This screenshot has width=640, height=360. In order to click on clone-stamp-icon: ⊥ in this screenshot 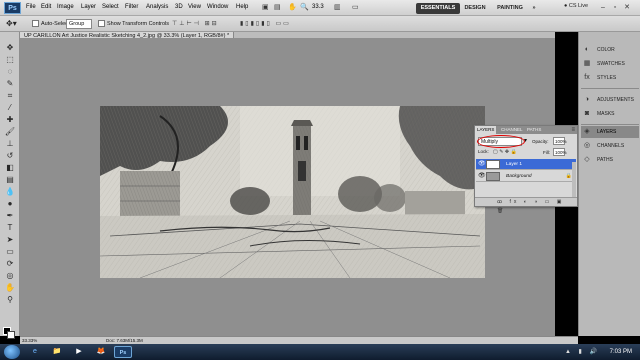, I will do `click(10, 144)`.